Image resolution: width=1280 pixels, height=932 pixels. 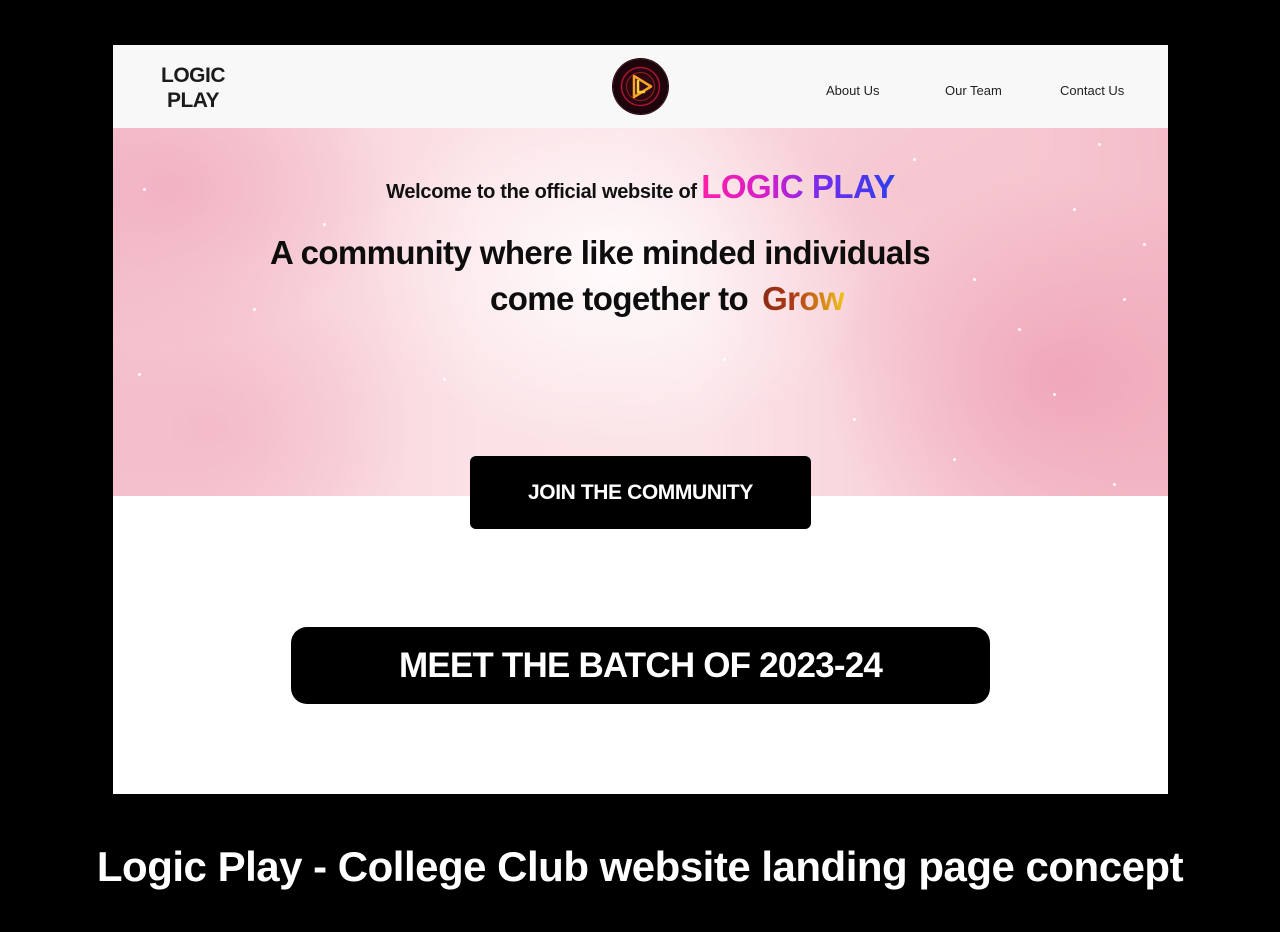 What do you see at coordinates (803, 298) in the screenshot?
I see `tagline-highlight-grow: Grow` at bounding box center [803, 298].